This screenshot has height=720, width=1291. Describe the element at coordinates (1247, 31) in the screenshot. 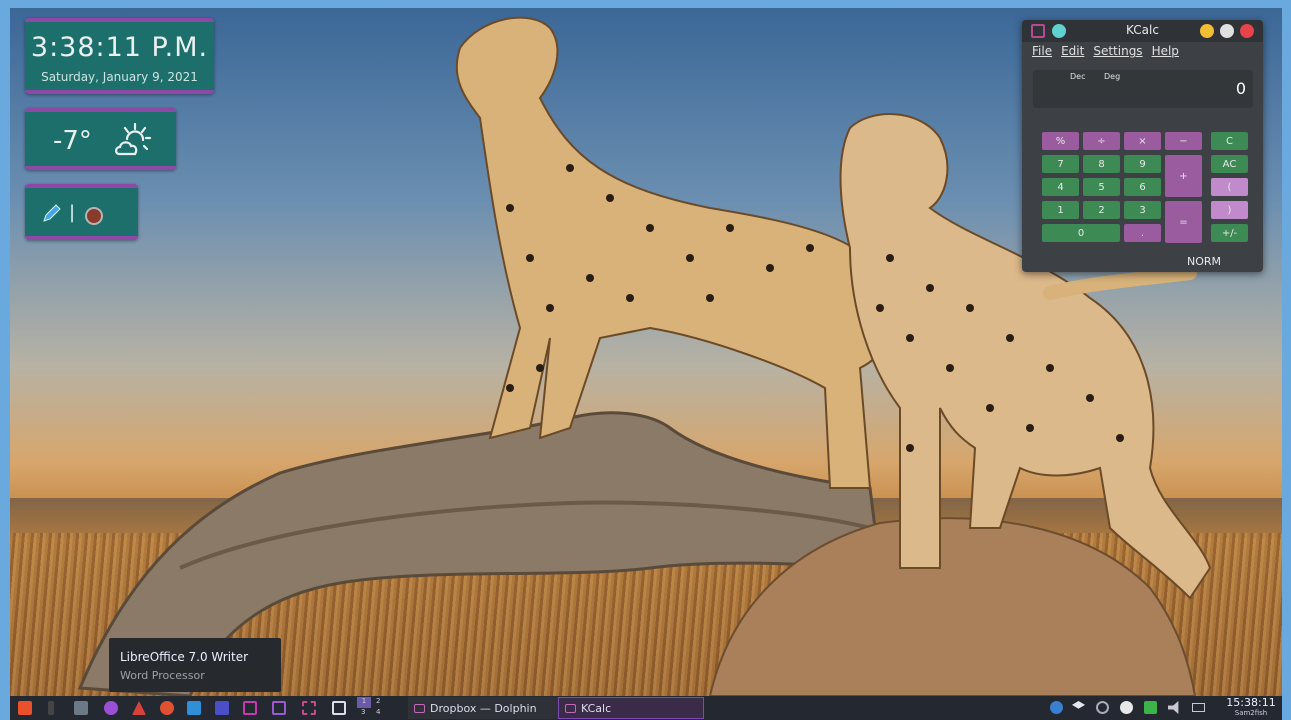

I see `close-button` at that location.